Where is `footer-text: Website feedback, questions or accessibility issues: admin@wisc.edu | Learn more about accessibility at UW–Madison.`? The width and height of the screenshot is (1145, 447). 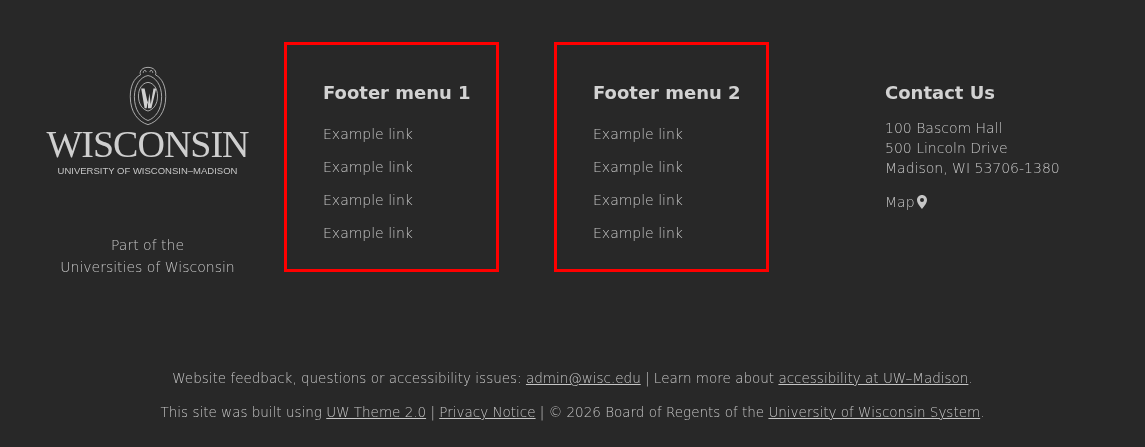
footer-text: Website feedback, questions or accessibility issues: admin@wisc.edu | Learn more about accessibility at UW–Madison. is located at coordinates (572, 379).